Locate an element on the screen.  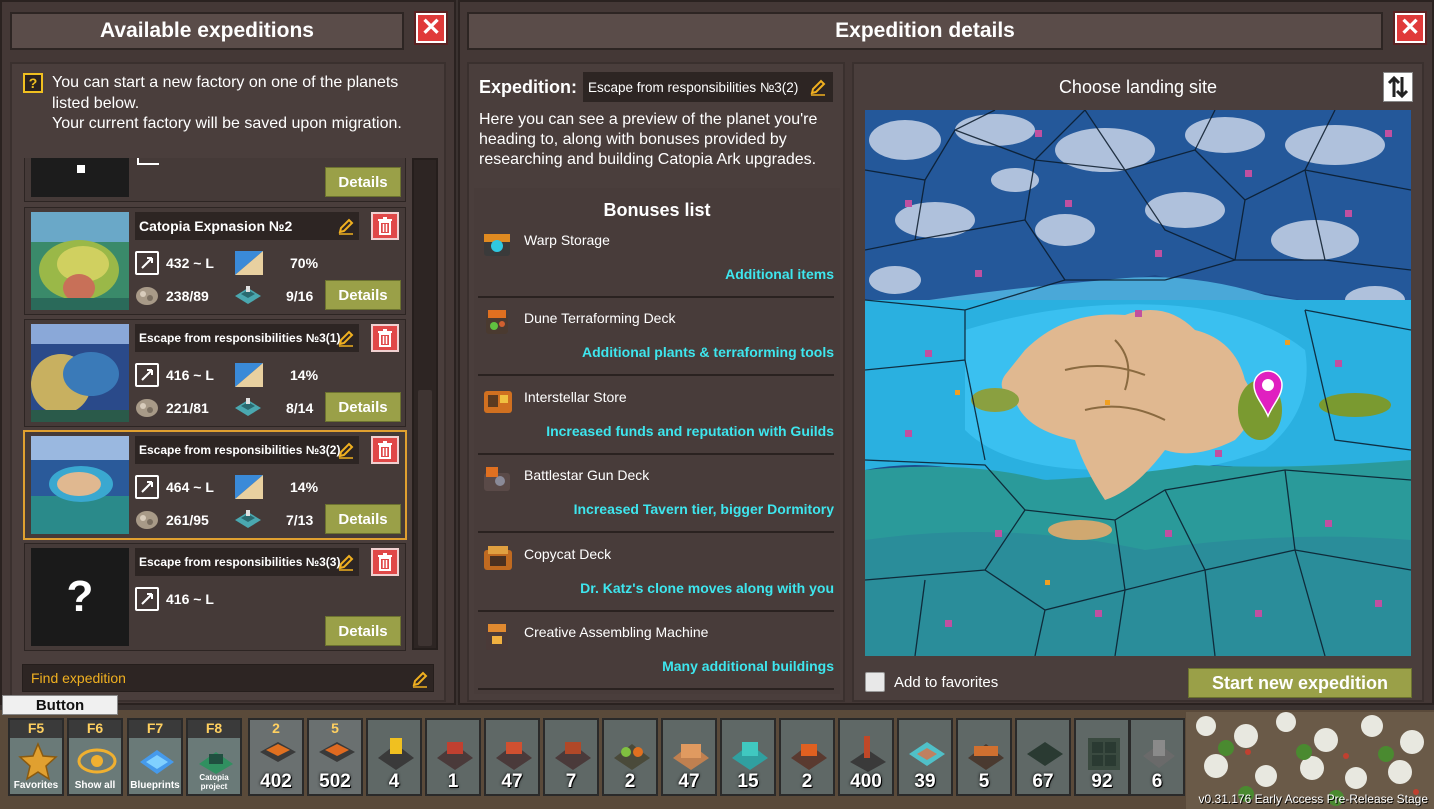
favorites-checkbox is located at coordinates (875, 682).